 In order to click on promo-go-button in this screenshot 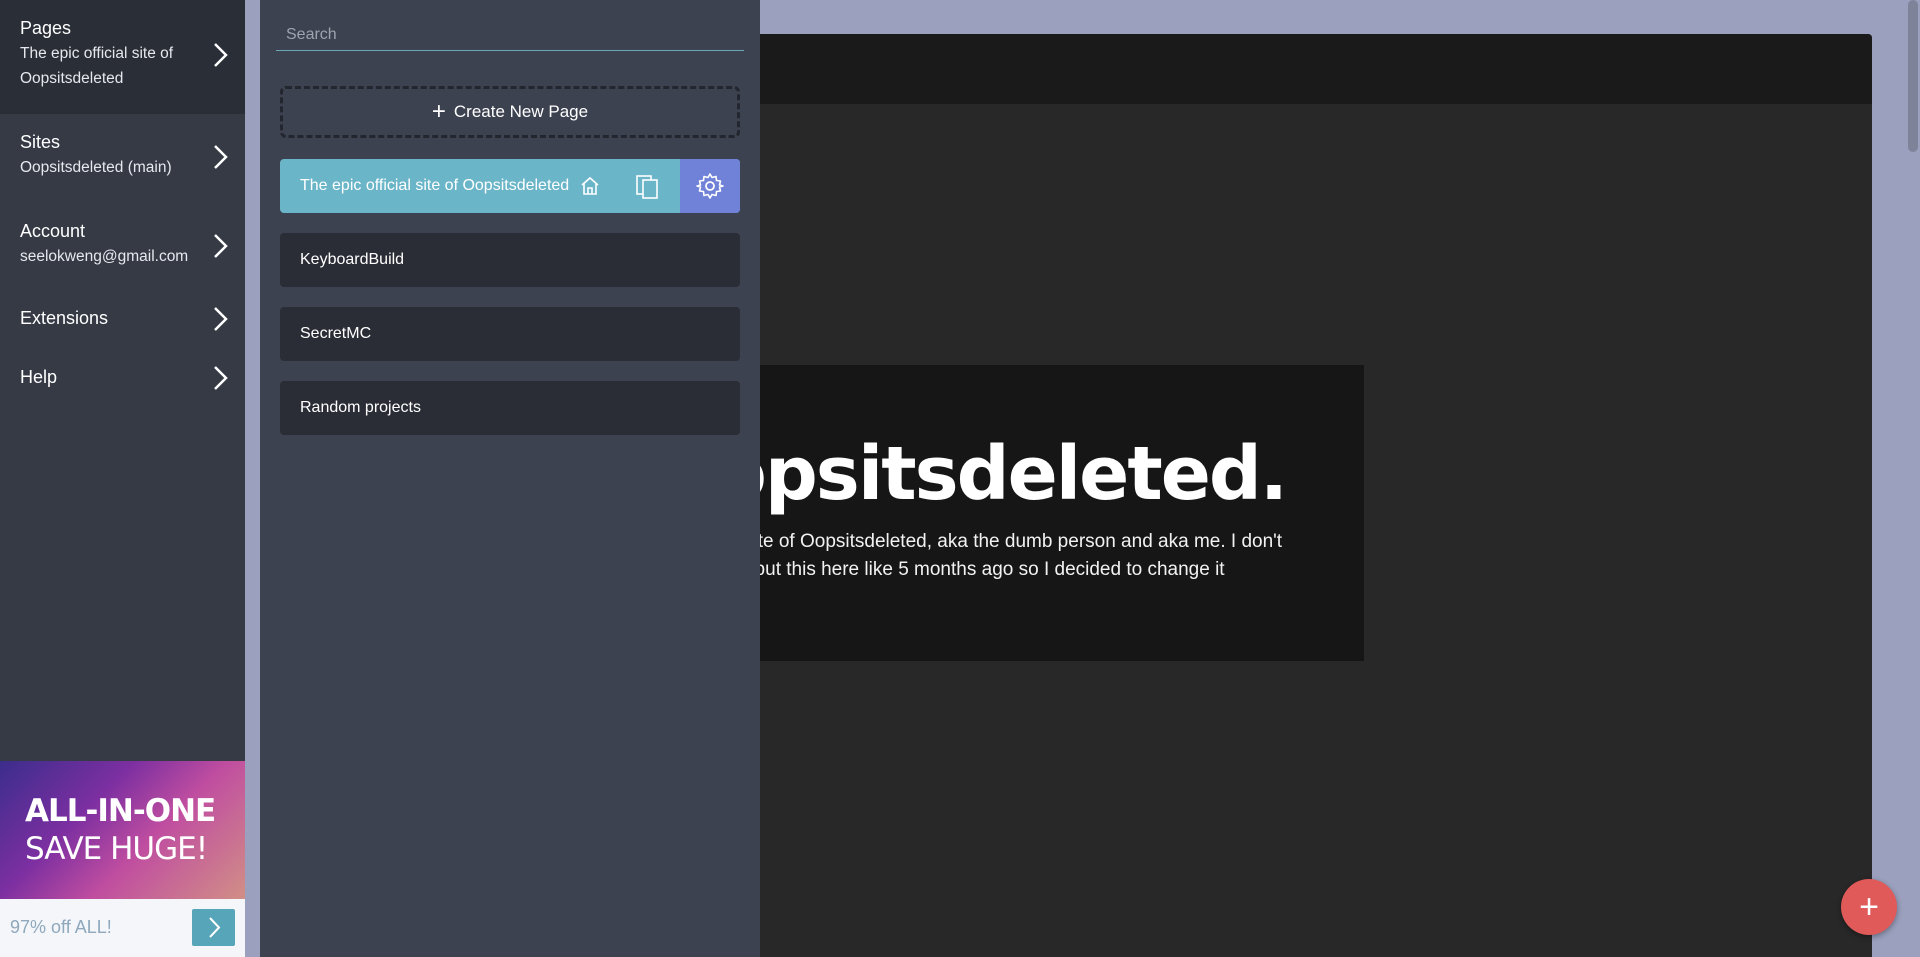, I will do `click(213, 927)`.